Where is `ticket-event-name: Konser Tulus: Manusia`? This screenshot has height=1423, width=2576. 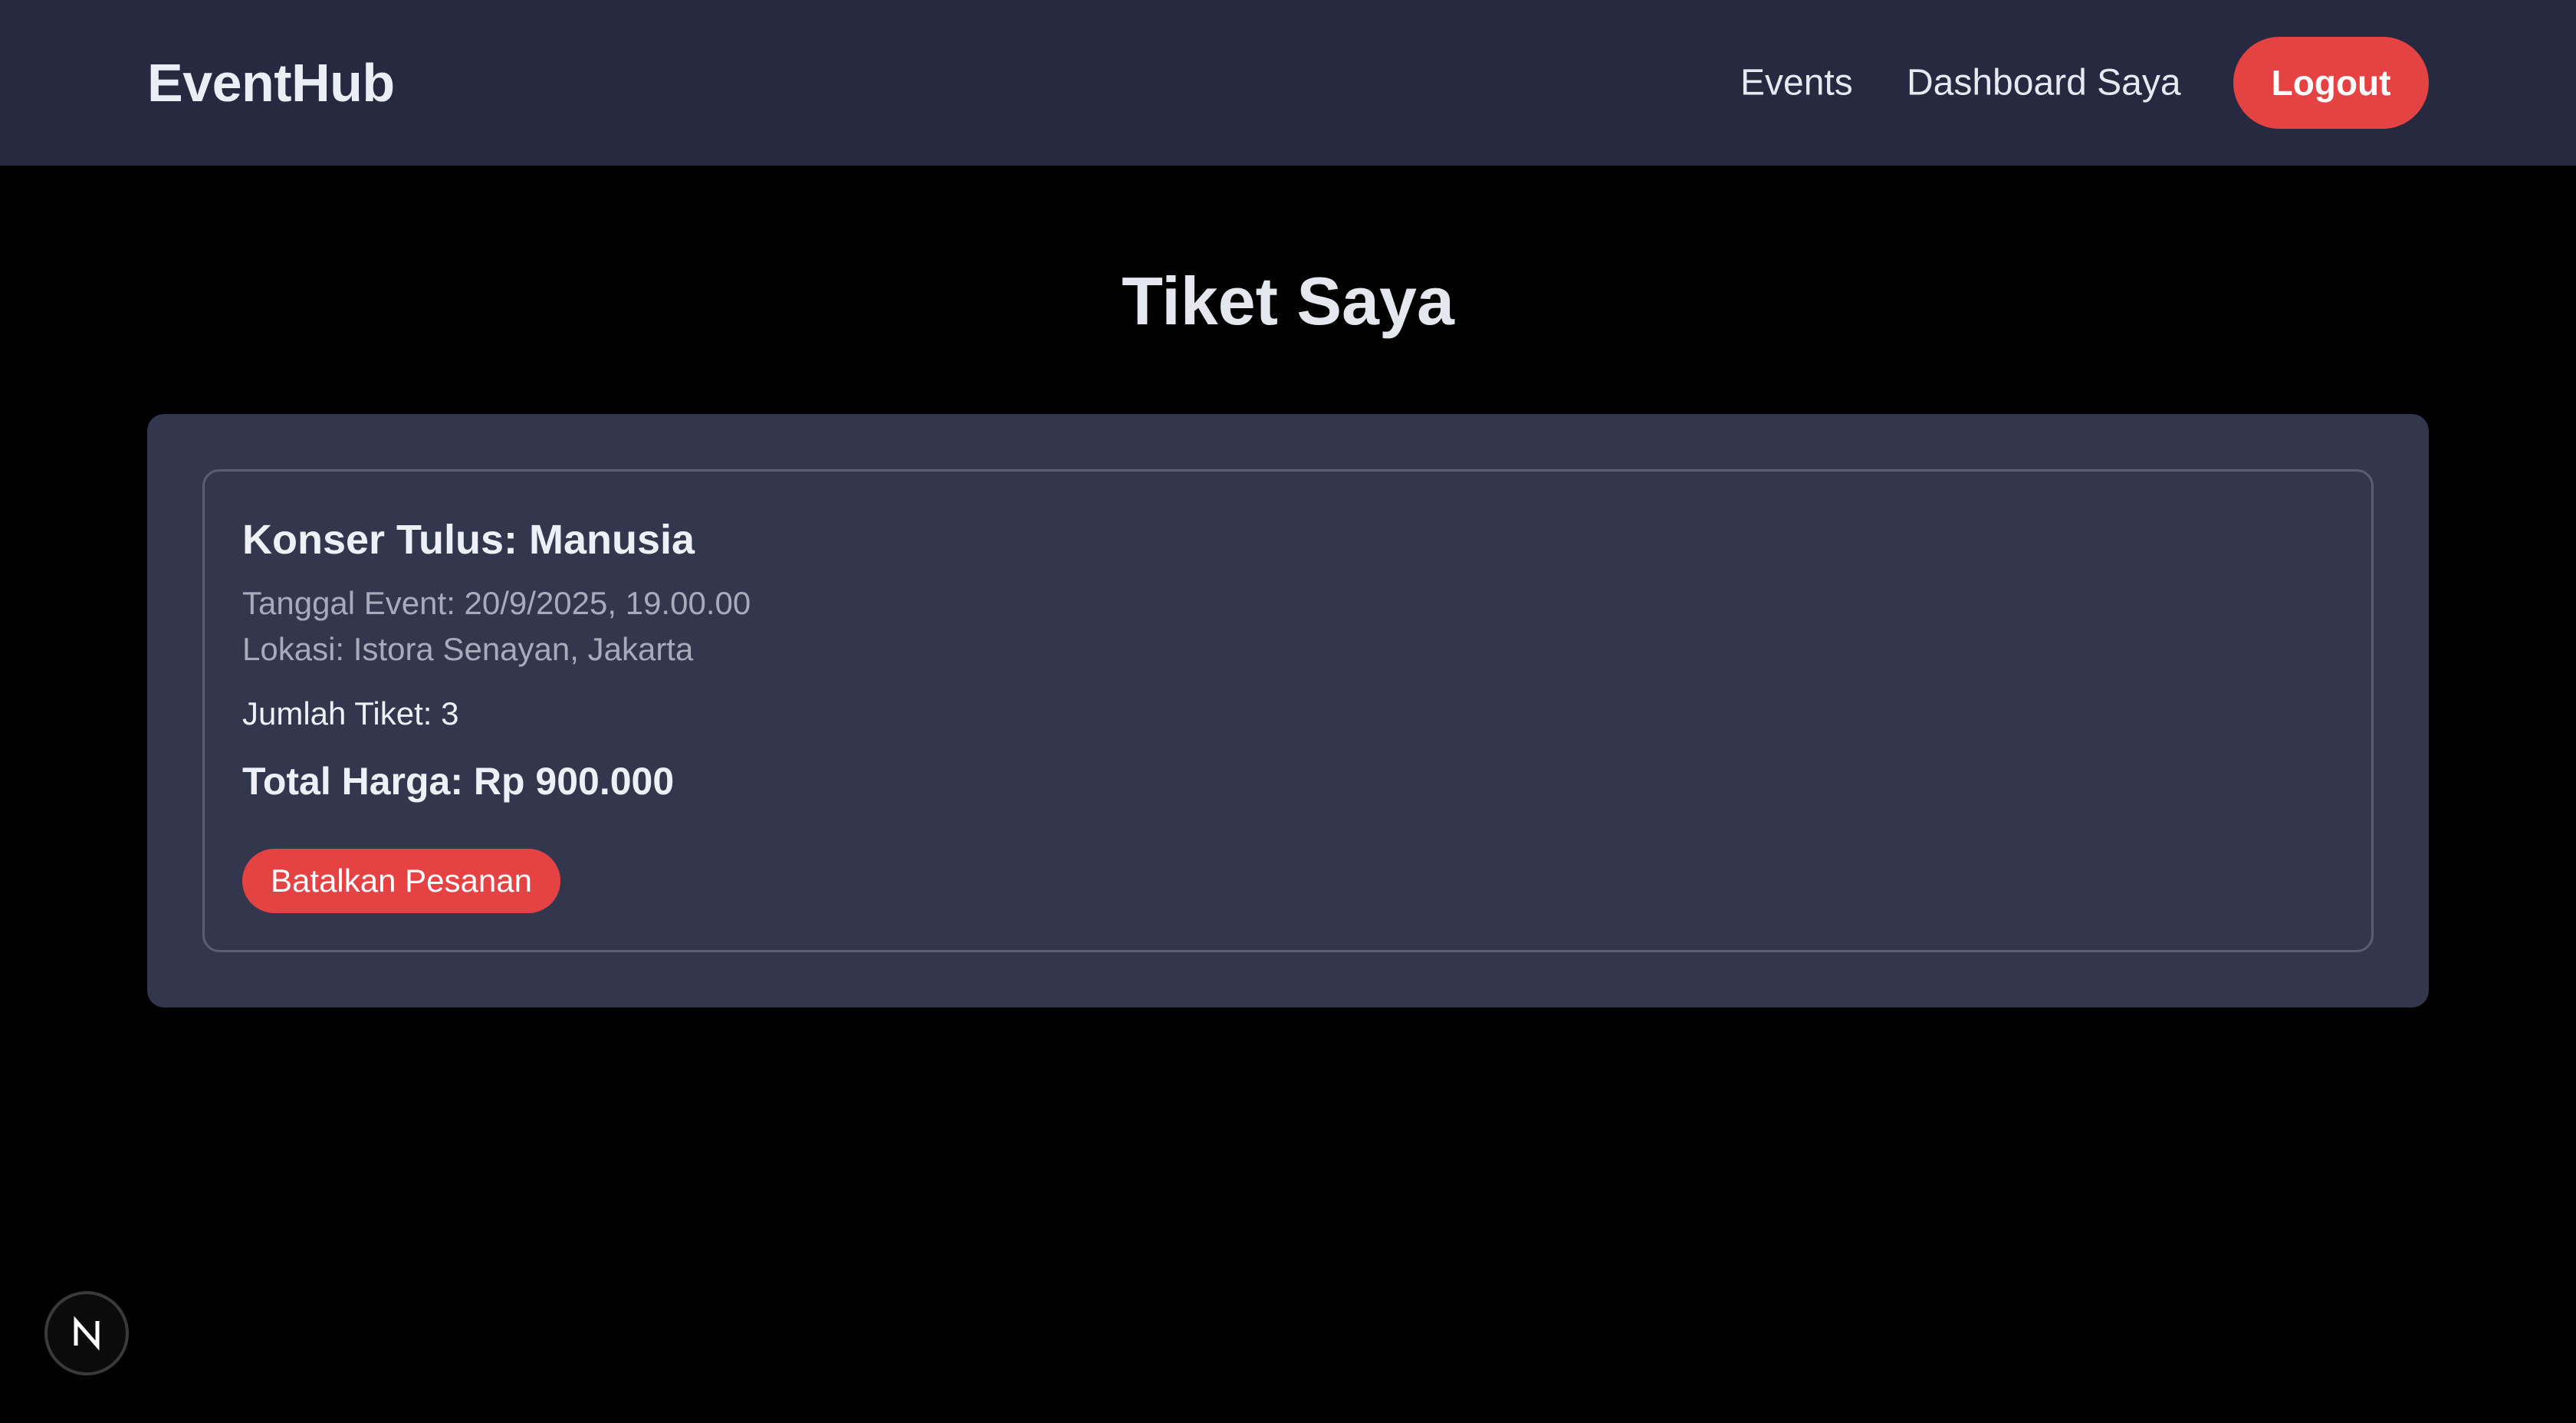 ticket-event-name: Konser Tulus: Manusia is located at coordinates (468, 540).